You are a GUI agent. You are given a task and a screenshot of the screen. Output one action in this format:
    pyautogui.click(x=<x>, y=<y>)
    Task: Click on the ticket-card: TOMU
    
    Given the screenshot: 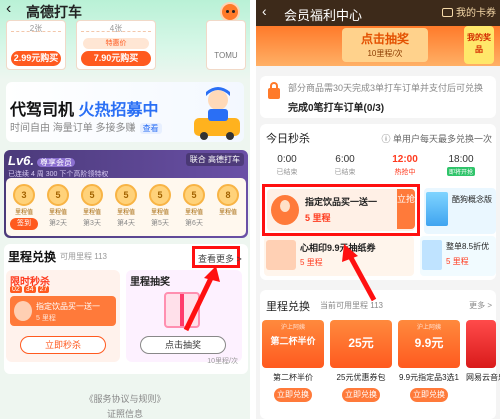 What is the action you would take?
    pyautogui.click(x=226, y=45)
    